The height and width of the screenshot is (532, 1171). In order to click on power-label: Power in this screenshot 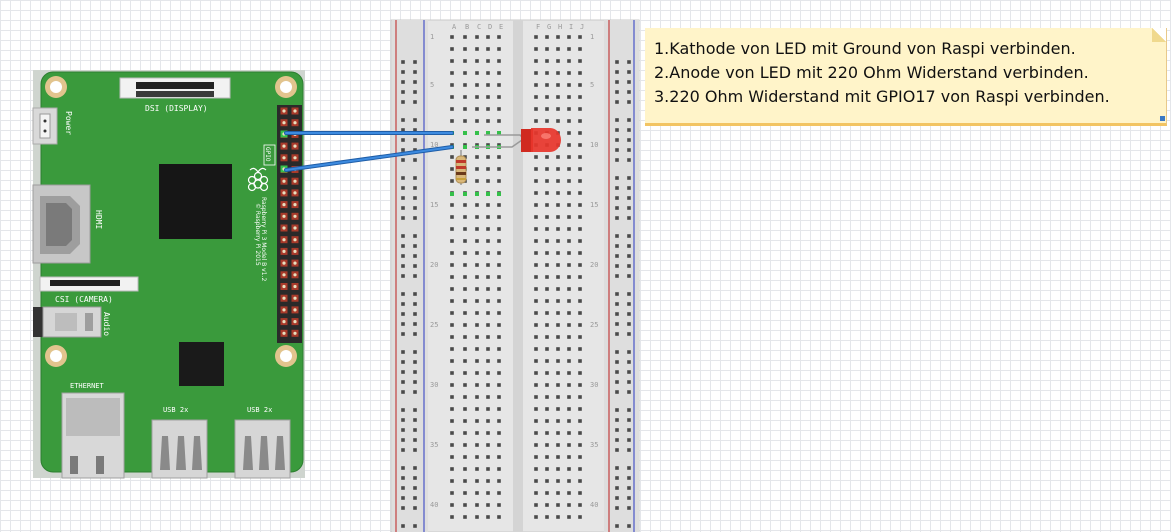, I will do `click(68, 123)`.